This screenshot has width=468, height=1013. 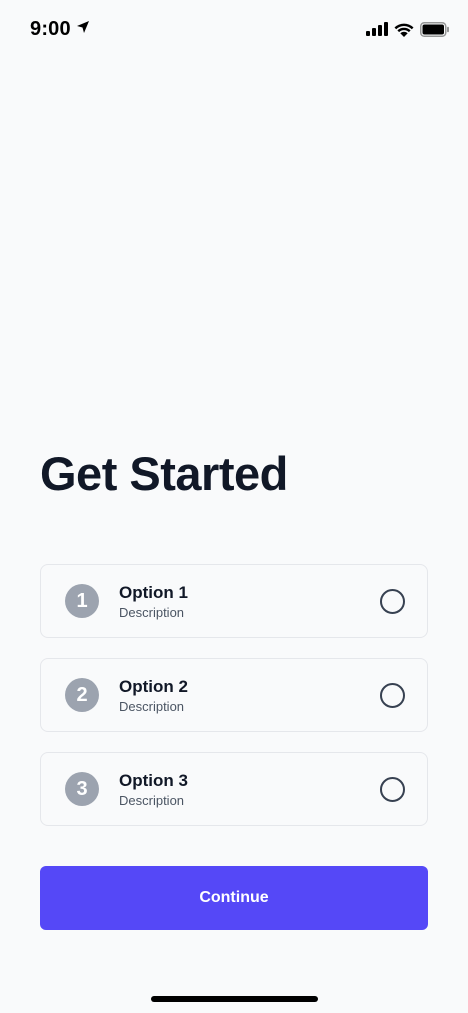 I want to click on status-time: 9:00, so click(x=50, y=28).